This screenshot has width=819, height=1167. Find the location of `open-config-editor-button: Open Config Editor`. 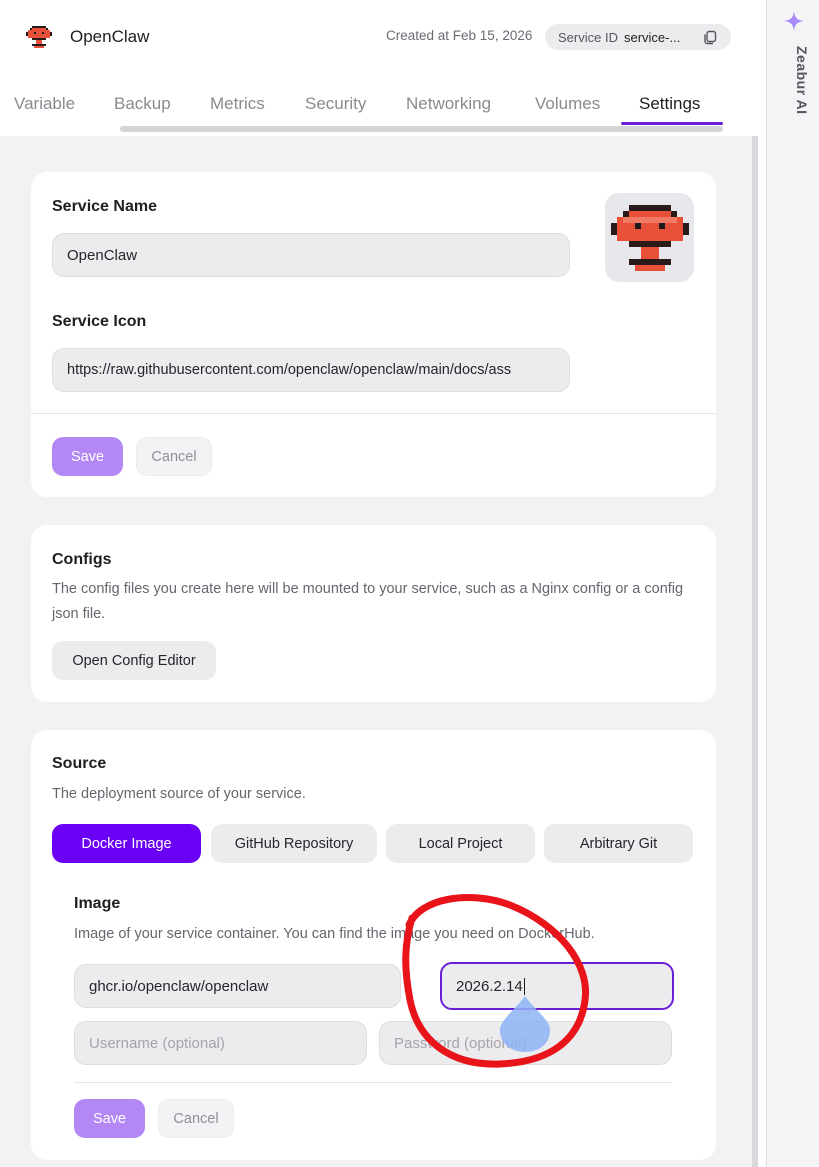

open-config-editor-button: Open Config Editor is located at coordinates (134, 660).